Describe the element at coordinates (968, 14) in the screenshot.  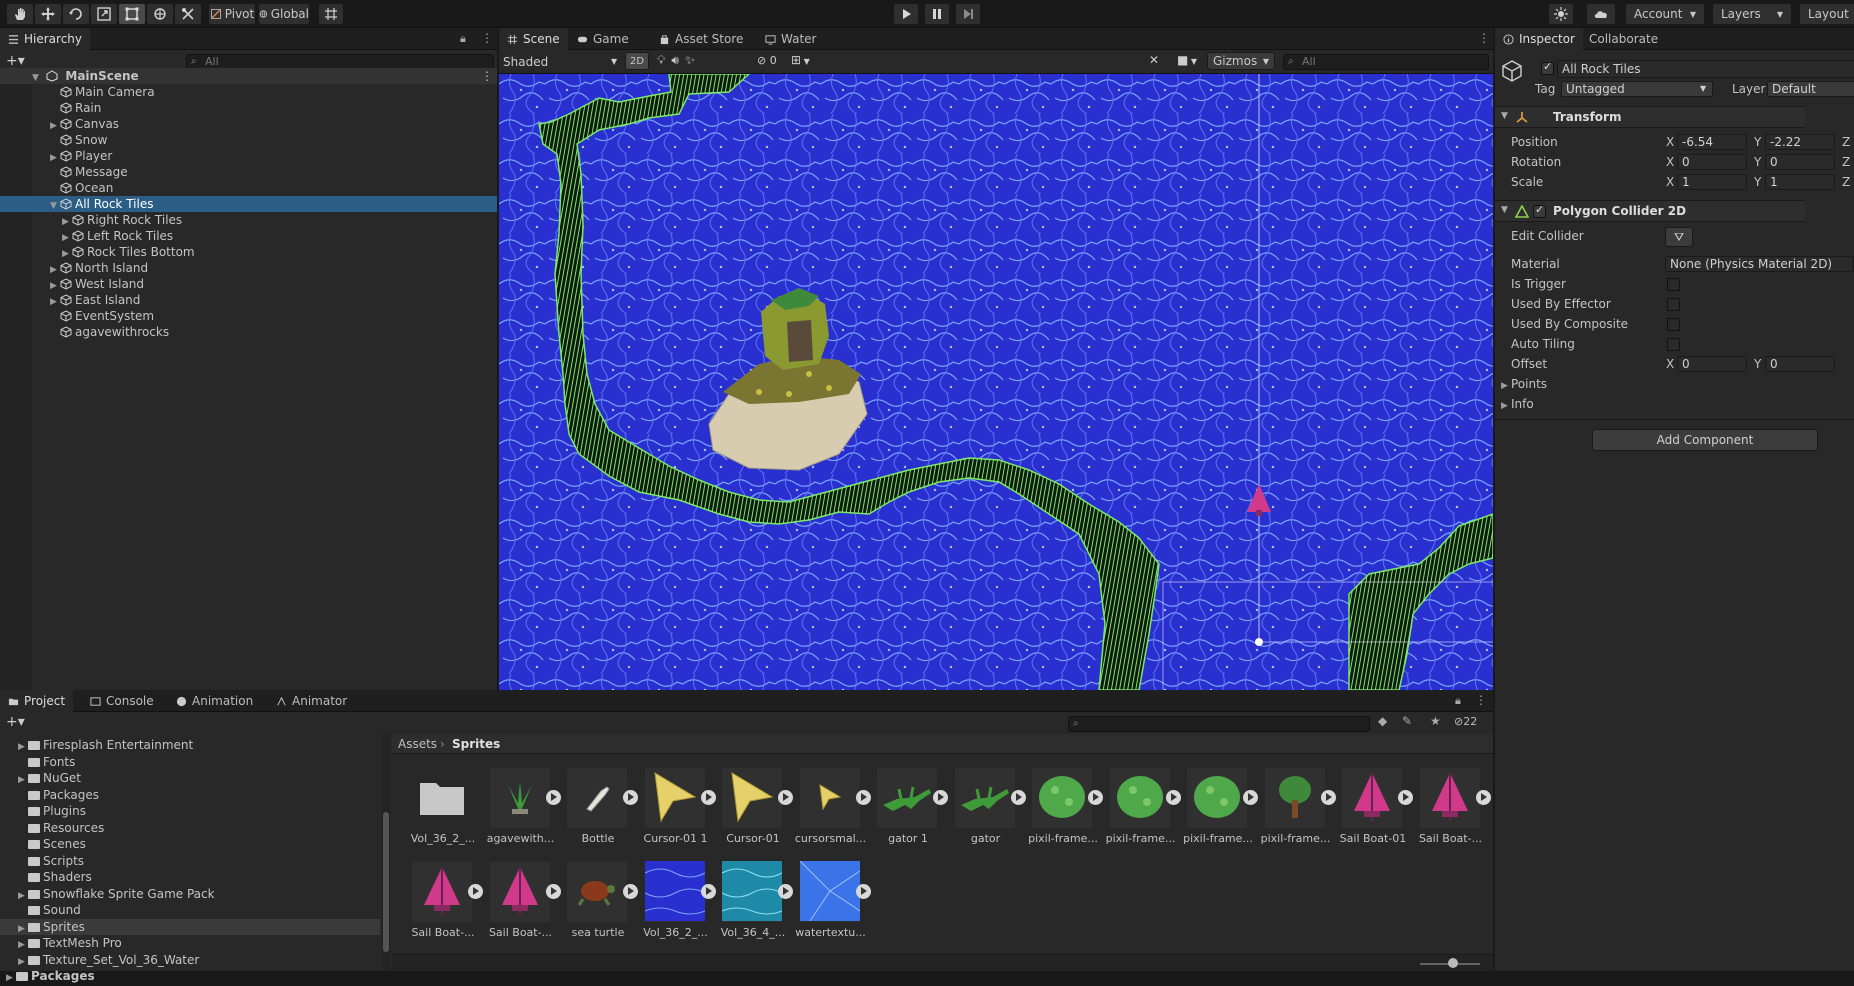
I see `step-button` at that location.